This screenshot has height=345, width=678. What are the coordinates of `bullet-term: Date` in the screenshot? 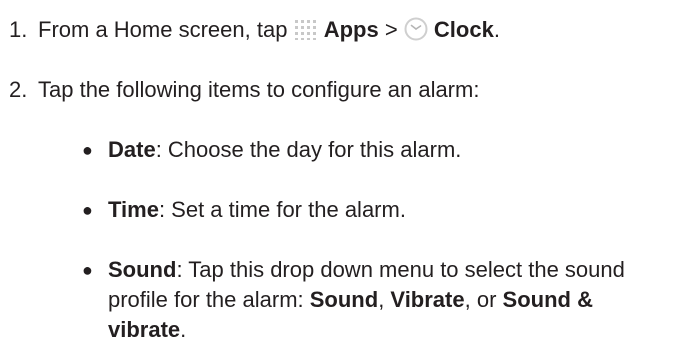 It's located at (132, 149).